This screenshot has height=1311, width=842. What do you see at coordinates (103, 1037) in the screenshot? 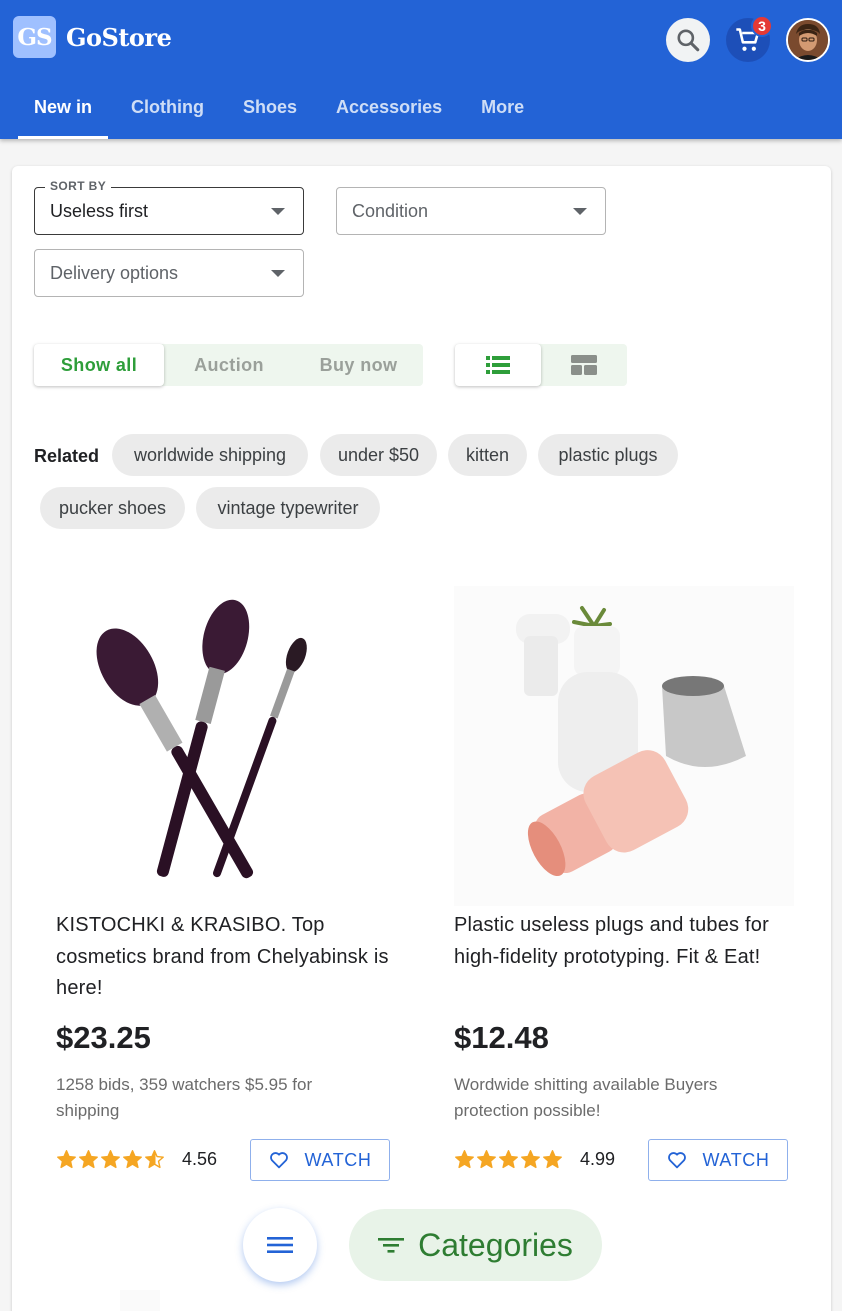
I see `product-price: $23.25` at bounding box center [103, 1037].